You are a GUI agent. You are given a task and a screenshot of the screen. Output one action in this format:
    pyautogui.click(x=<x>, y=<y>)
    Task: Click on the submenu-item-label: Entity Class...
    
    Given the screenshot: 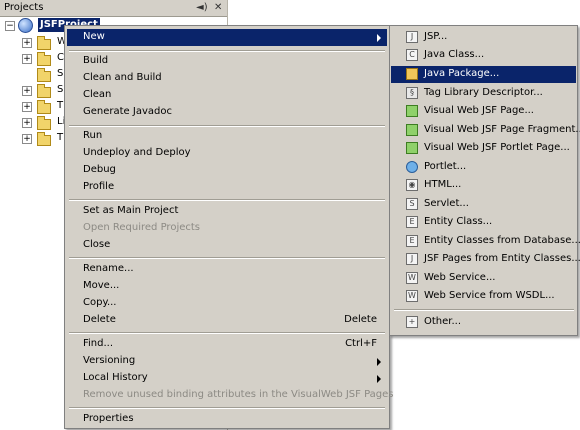 What is the action you would take?
    pyautogui.click(x=458, y=221)
    